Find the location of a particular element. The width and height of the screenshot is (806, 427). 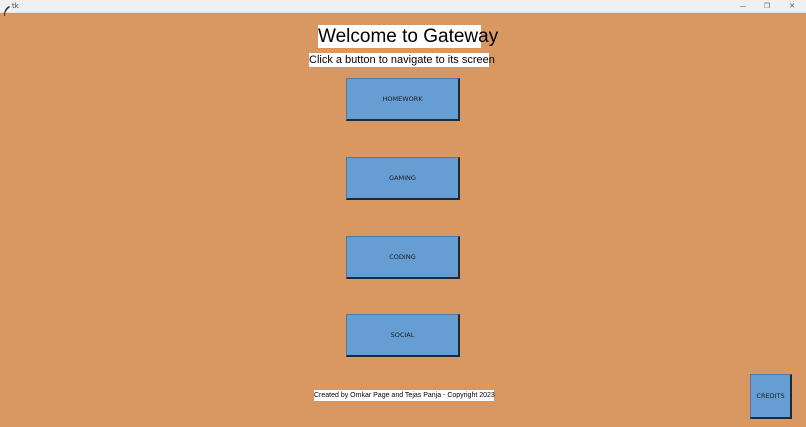

homework-button: HOMEWORK is located at coordinates (403, 99).